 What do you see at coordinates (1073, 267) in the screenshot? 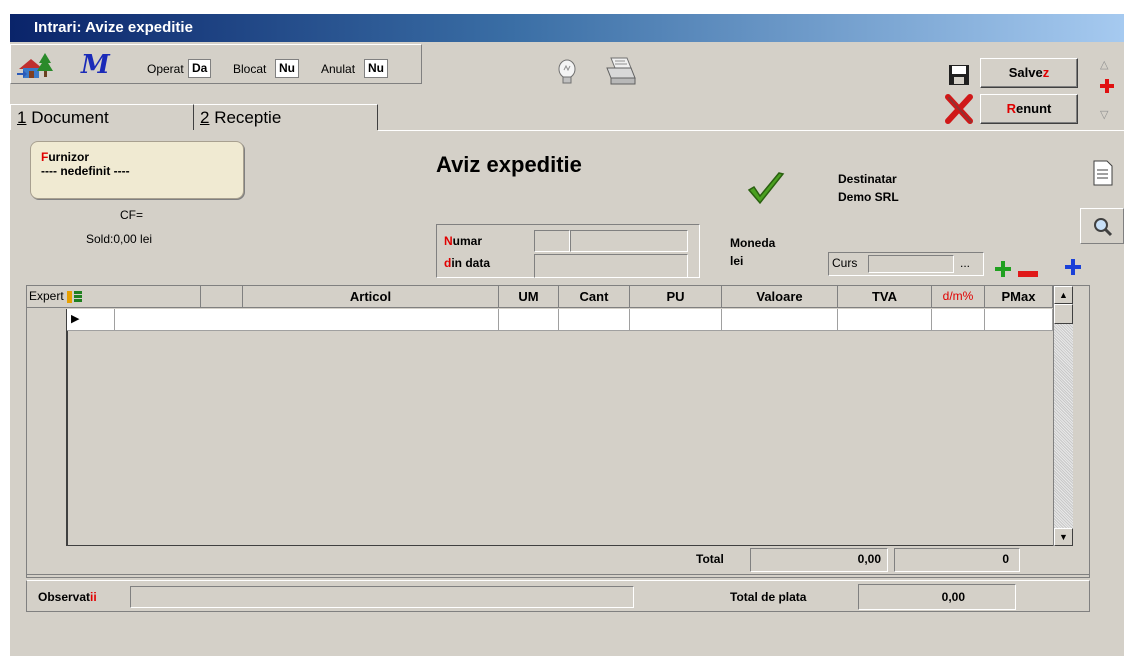
I see `add-blue-icon` at bounding box center [1073, 267].